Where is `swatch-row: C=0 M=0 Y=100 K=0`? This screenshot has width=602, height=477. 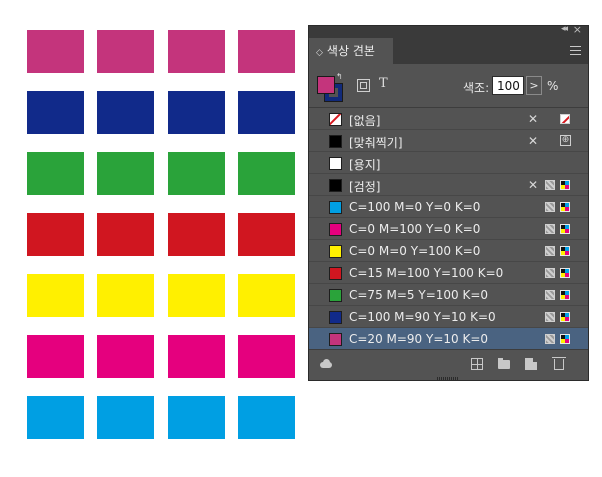 swatch-row: C=0 M=0 Y=100 K=0 is located at coordinates (448, 251).